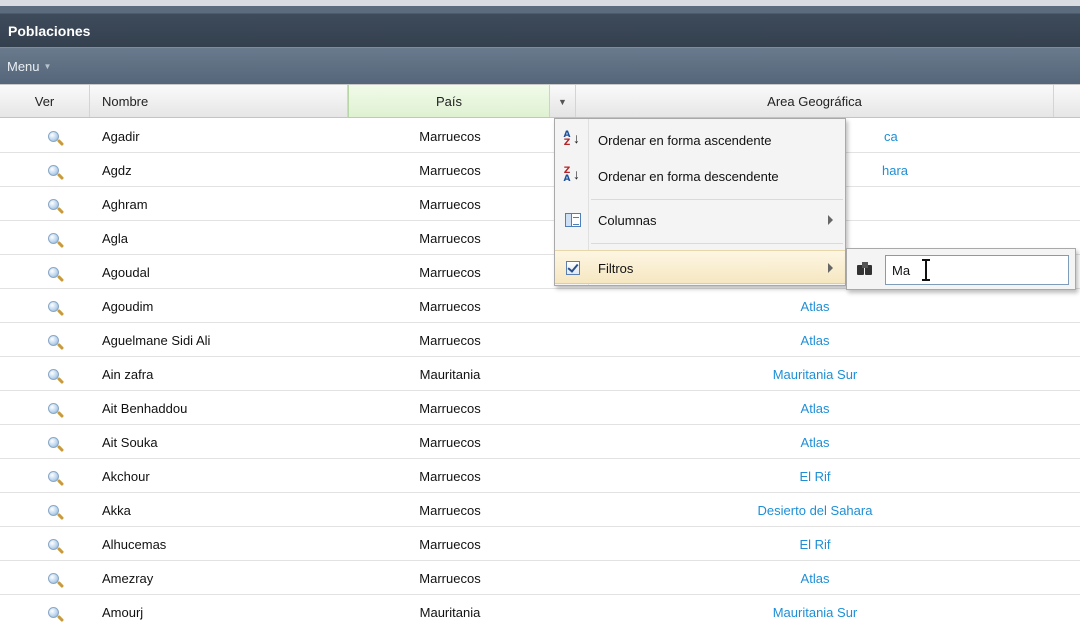 The image size is (1080, 628). Describe the element at coordinates (571, 139) in the screenshot. I see `sort-ascending-icon: A Z ↓` at that location.